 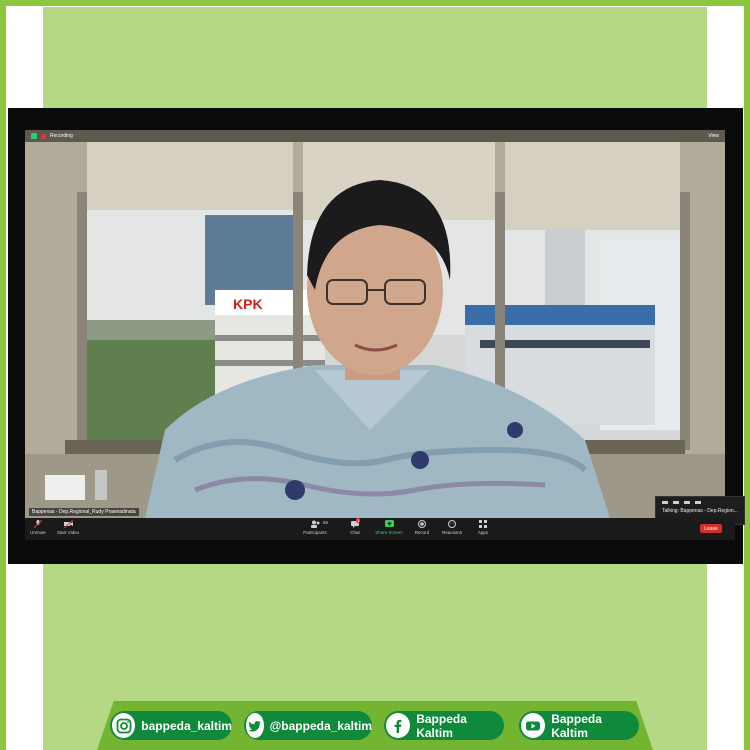 I want to click on twitter-icon, so click(x=255, y=725).